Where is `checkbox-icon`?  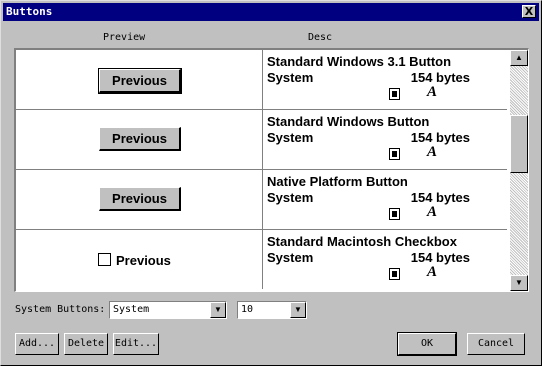
checkbox-icon is located at coordinates (104, 259).